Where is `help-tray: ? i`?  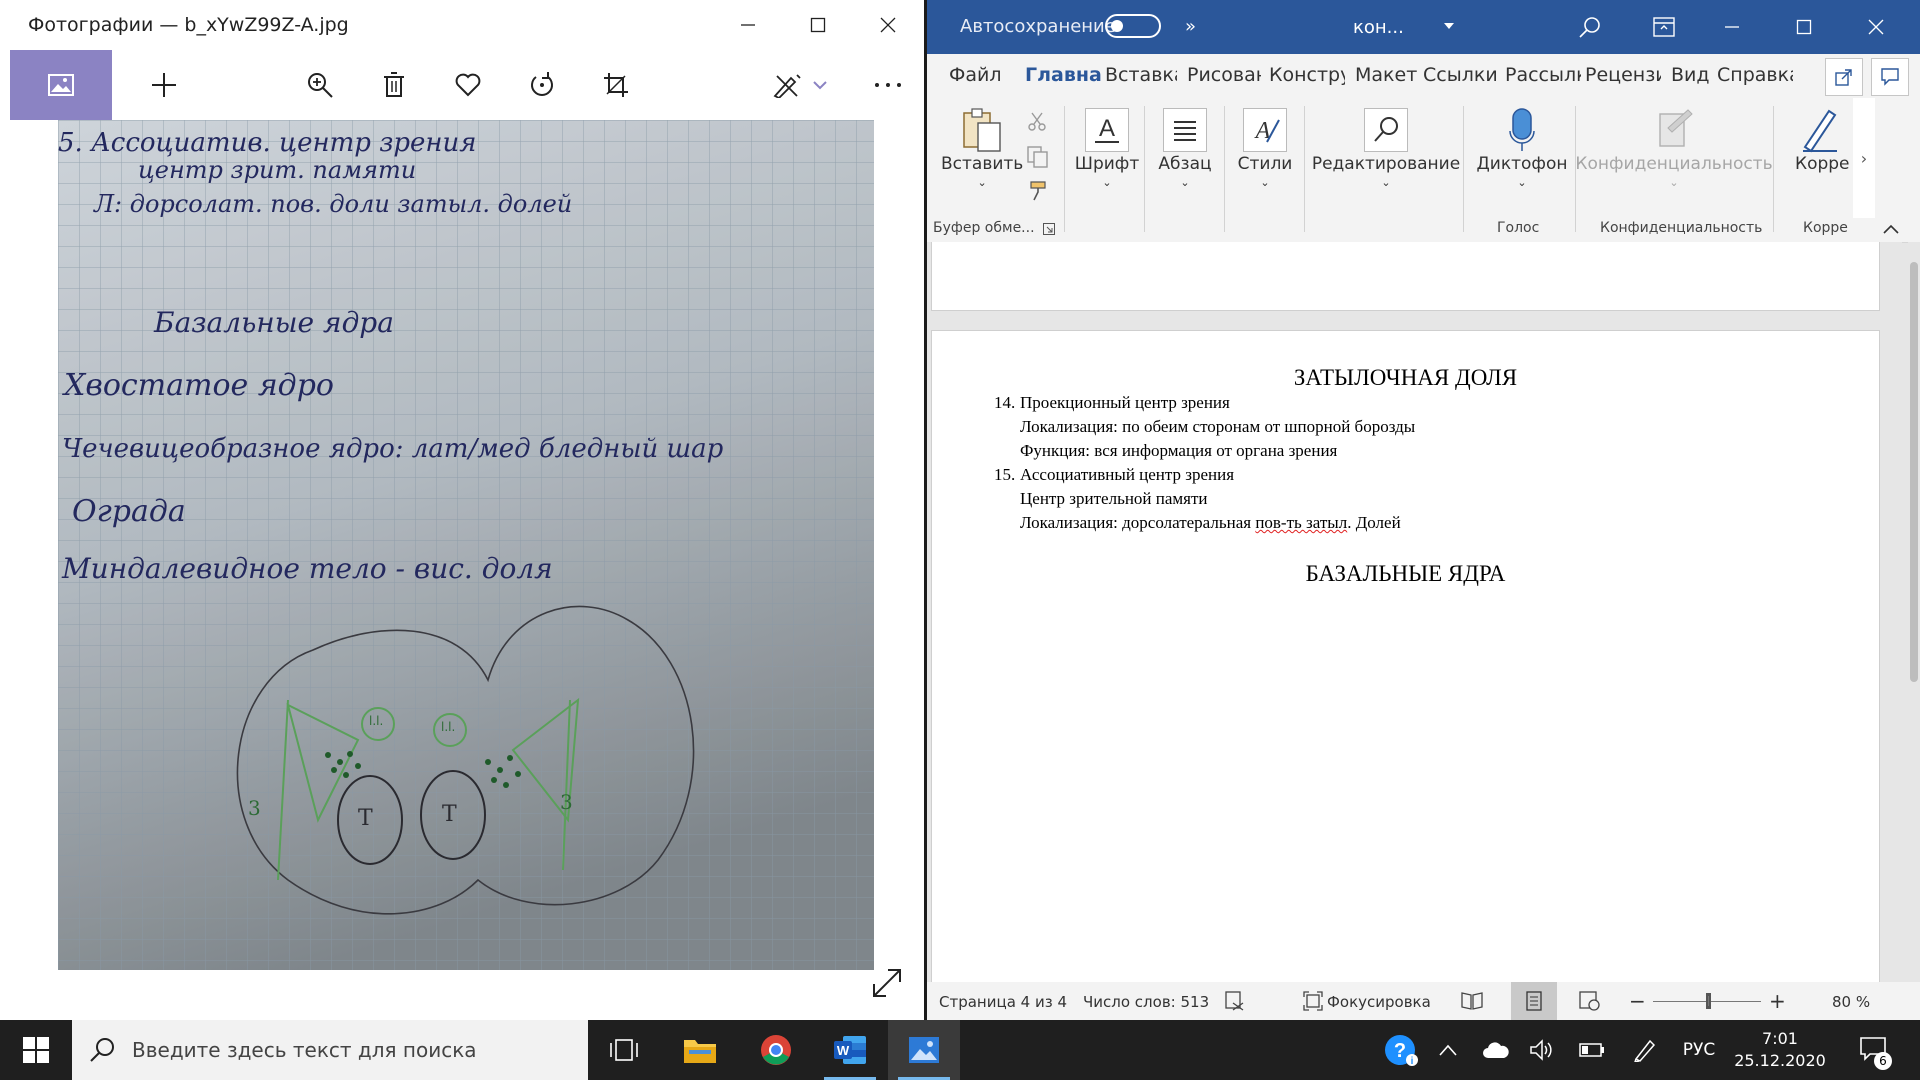 help-tray: ? i is located at coordinates (1402, 1050).